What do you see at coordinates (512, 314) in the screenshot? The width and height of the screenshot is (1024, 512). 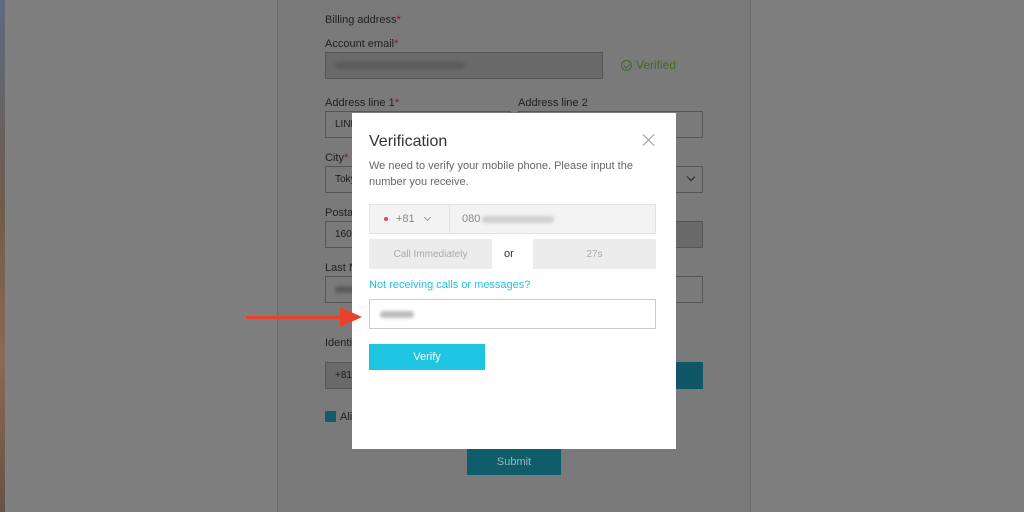 I see `verification-code-input` at bounding box center [512, 314].